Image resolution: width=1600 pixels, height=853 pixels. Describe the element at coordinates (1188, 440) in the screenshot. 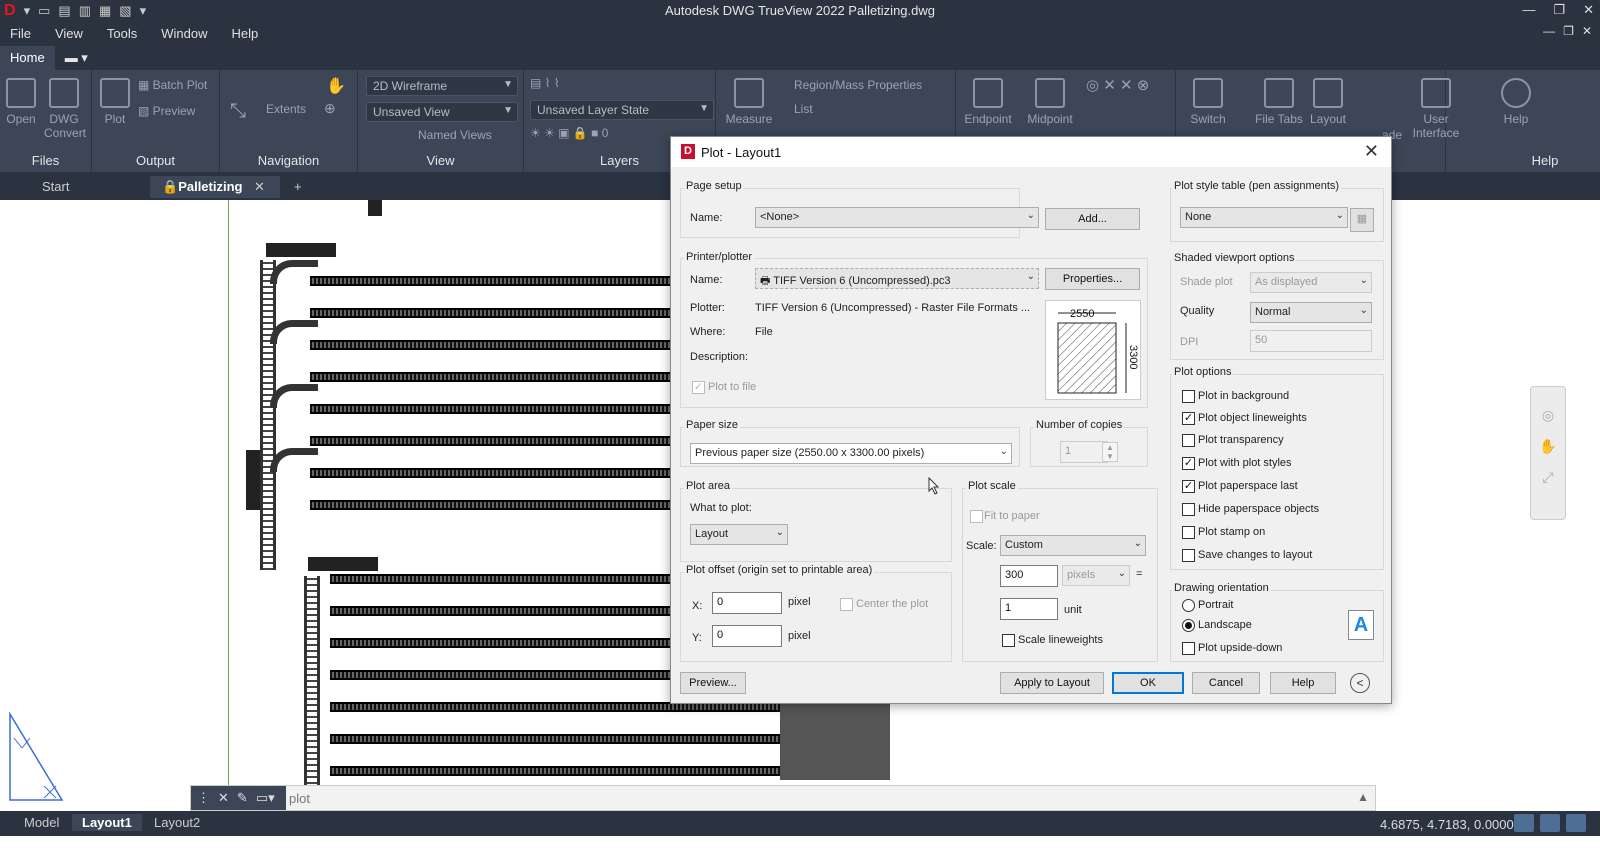

I see `plot-transparency-checkbox` at that location.